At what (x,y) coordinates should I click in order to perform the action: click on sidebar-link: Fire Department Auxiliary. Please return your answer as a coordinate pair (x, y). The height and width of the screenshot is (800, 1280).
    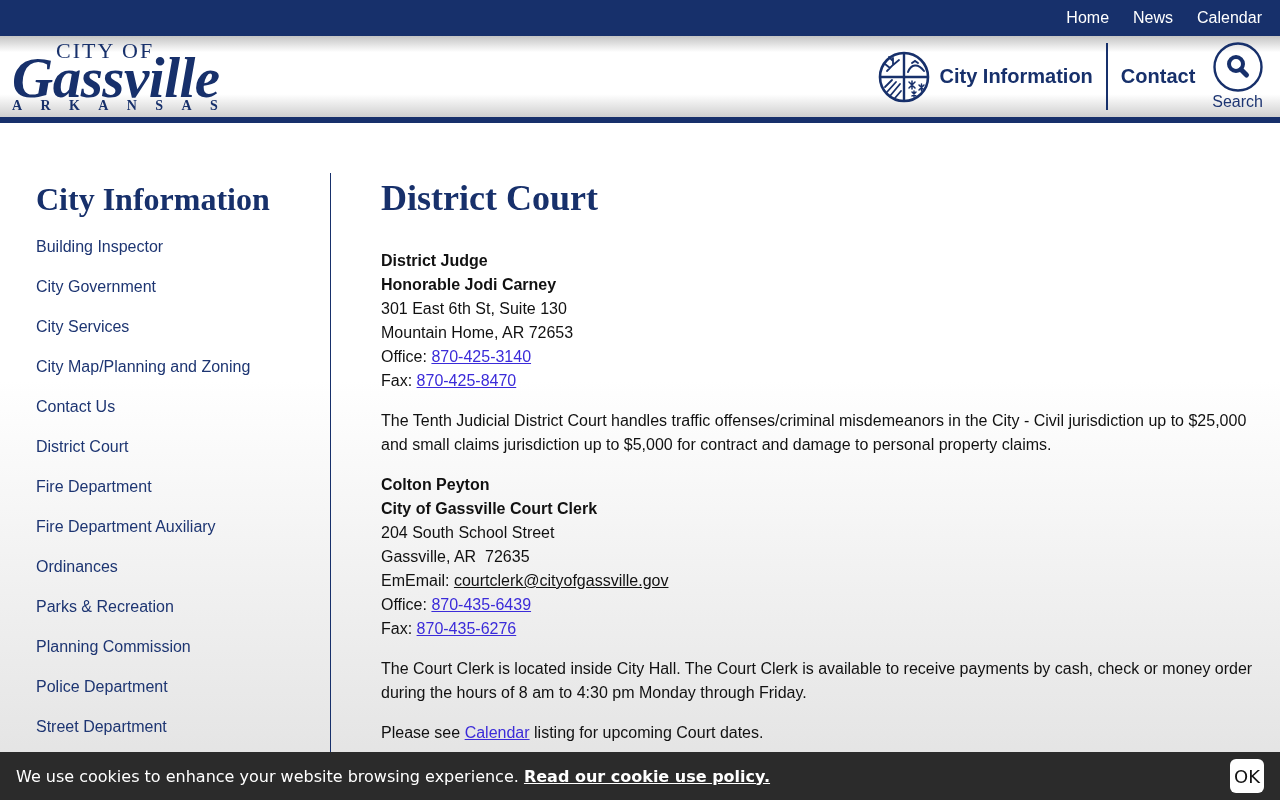
    Looking at the image, I should click on (126, 527).